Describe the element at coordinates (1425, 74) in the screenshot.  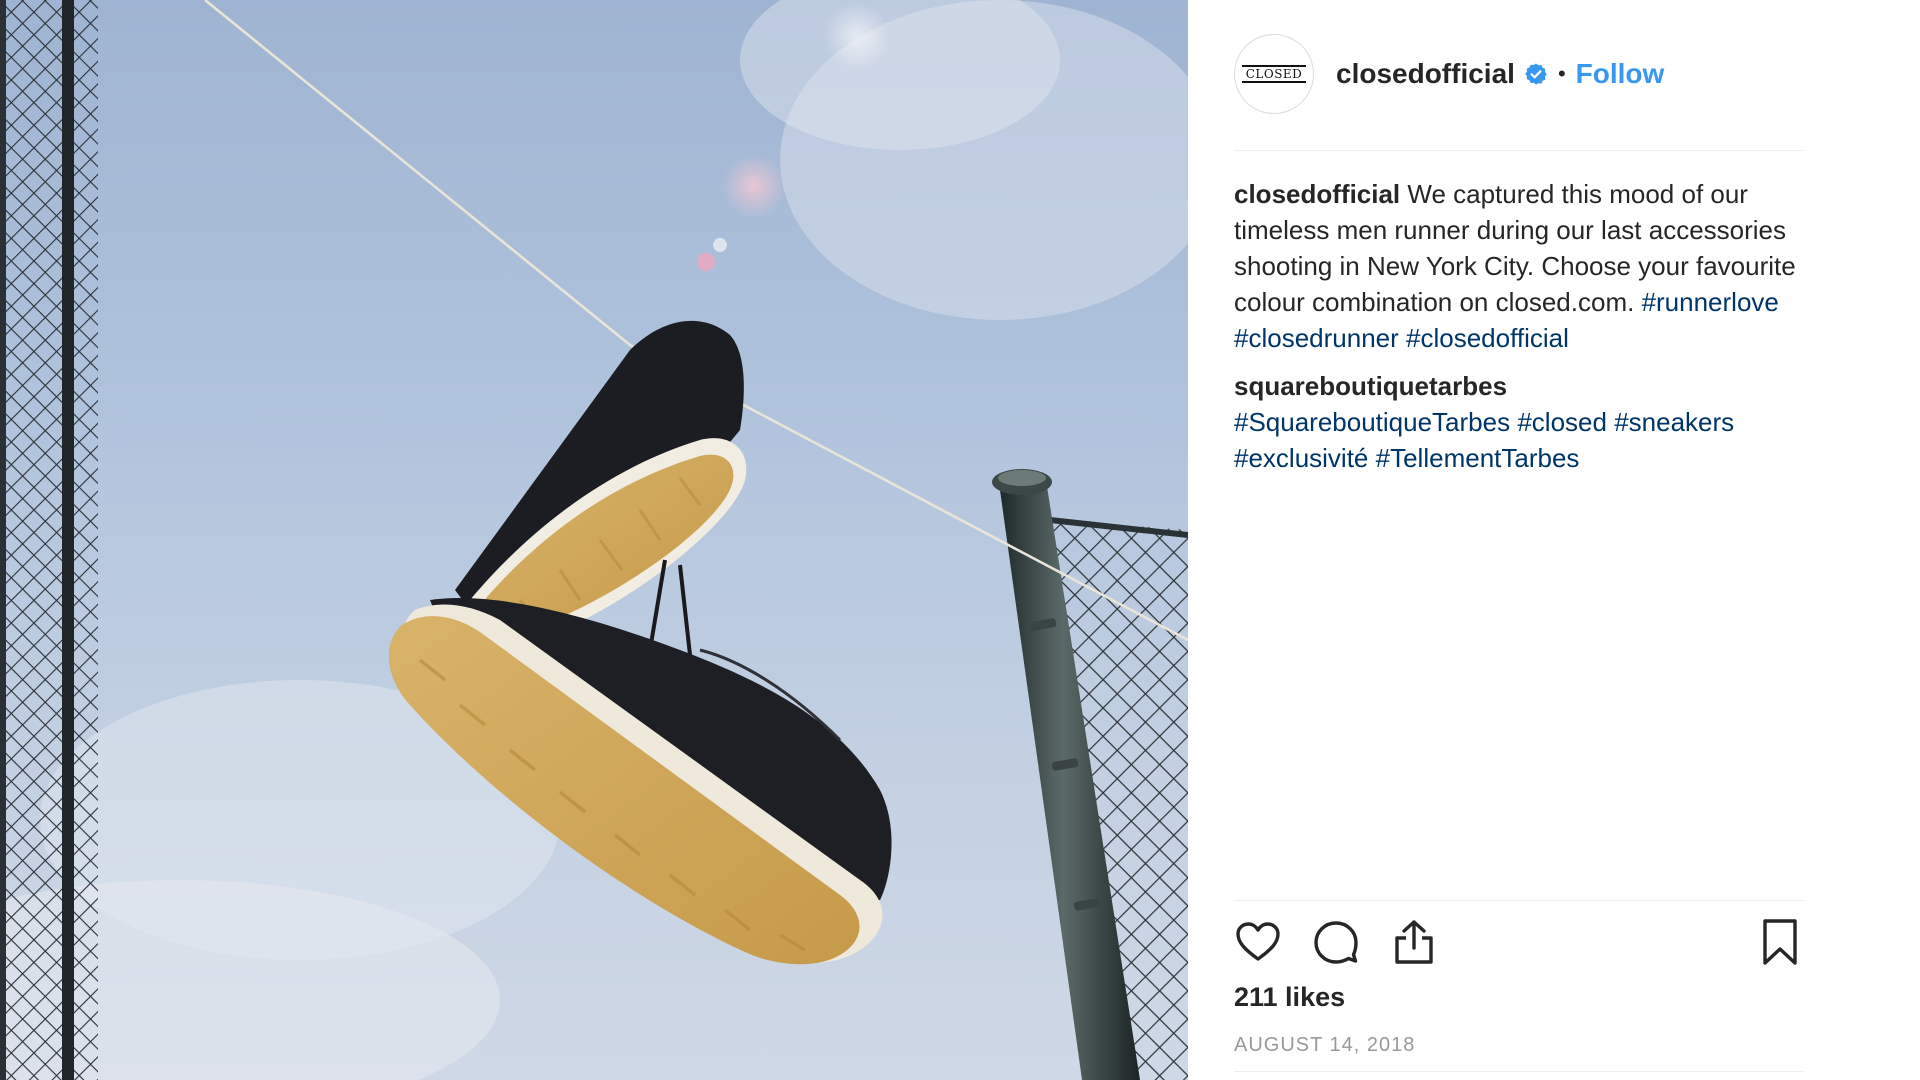
I see `author-username: closedofficial` at that location.